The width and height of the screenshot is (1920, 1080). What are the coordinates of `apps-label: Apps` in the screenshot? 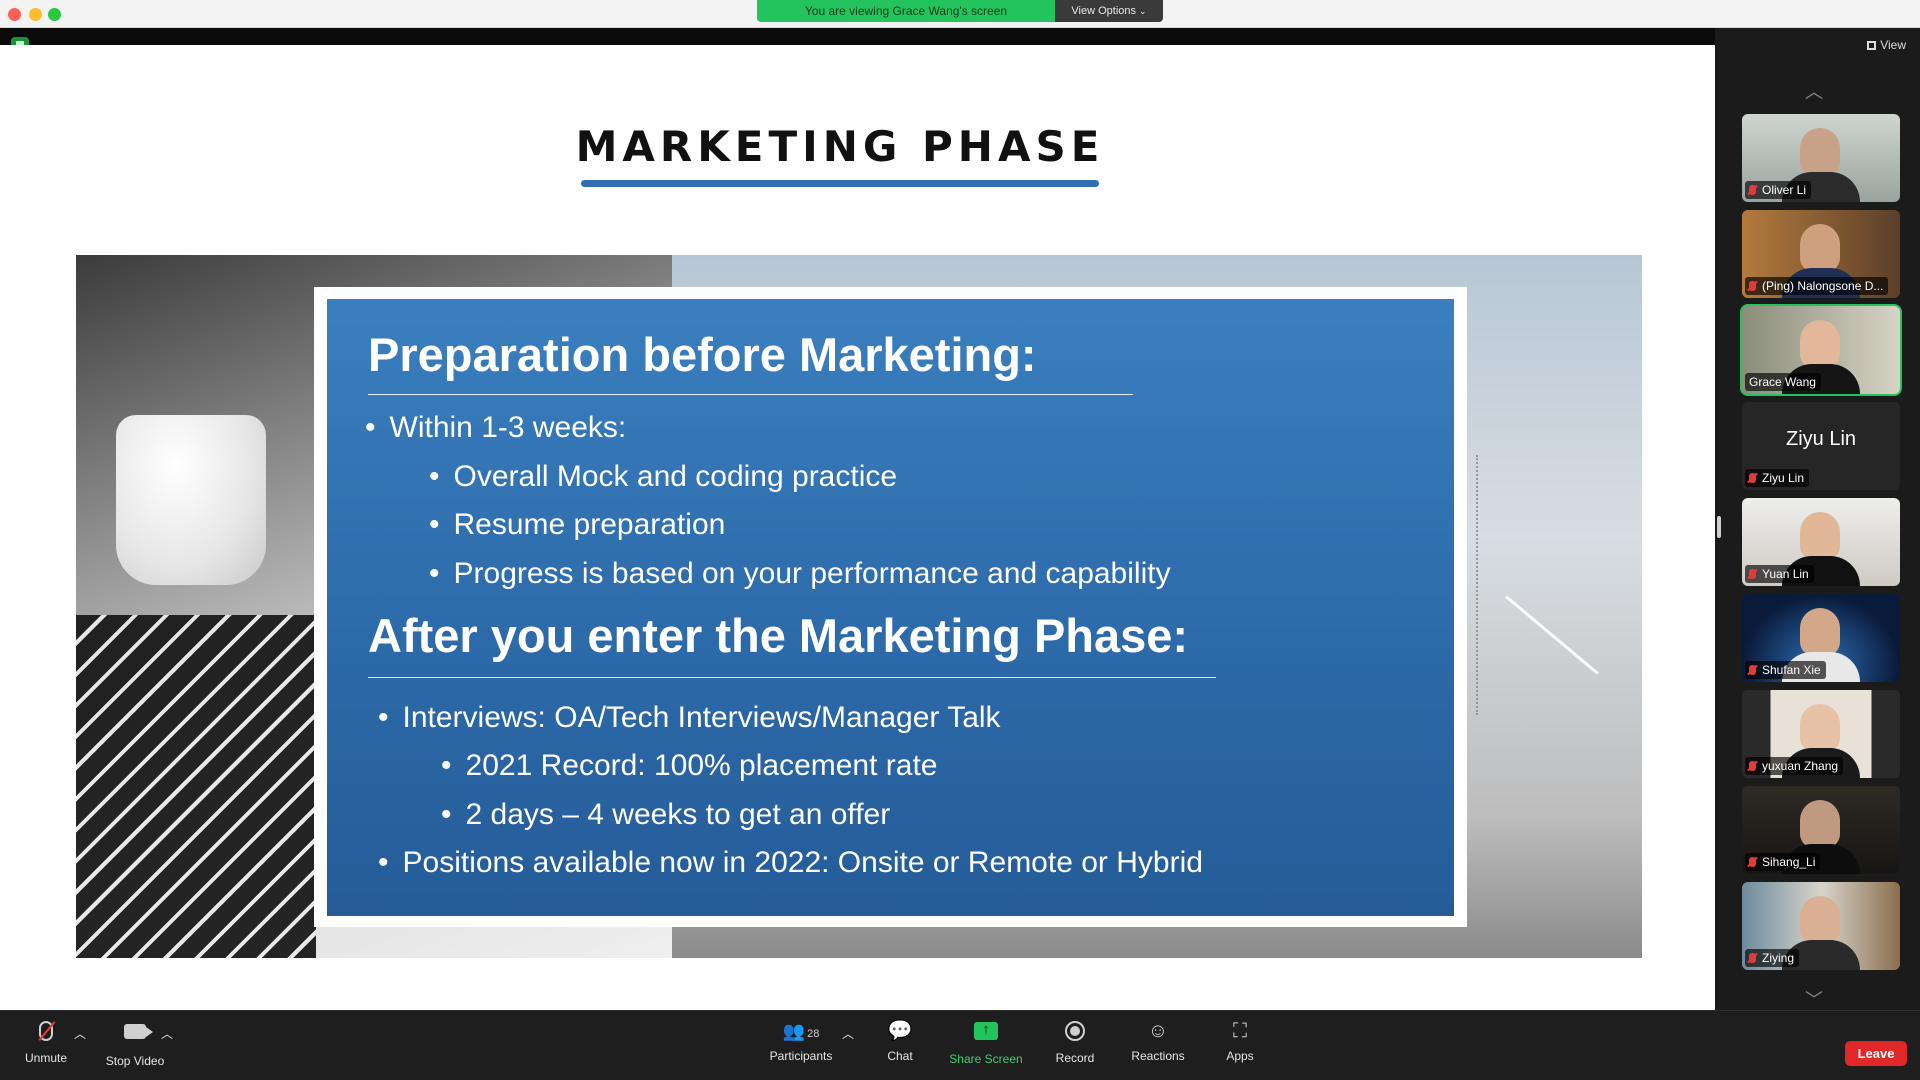 It's located at (1240, 1056).